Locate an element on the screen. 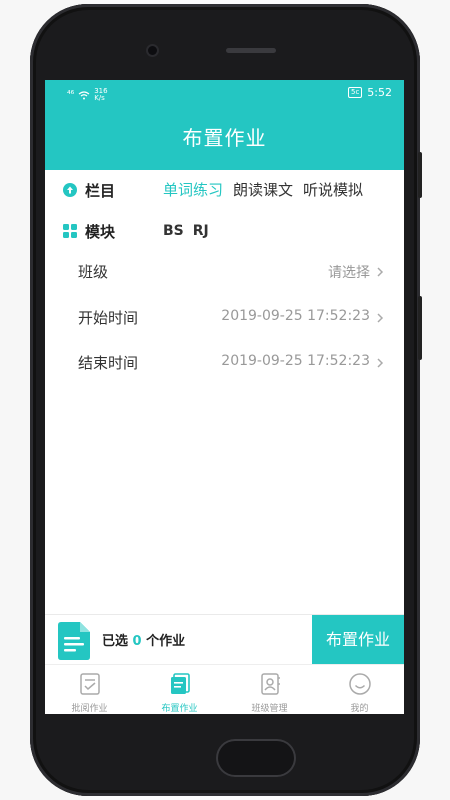  earpiece-speaker is located at coordinates (251, 50).